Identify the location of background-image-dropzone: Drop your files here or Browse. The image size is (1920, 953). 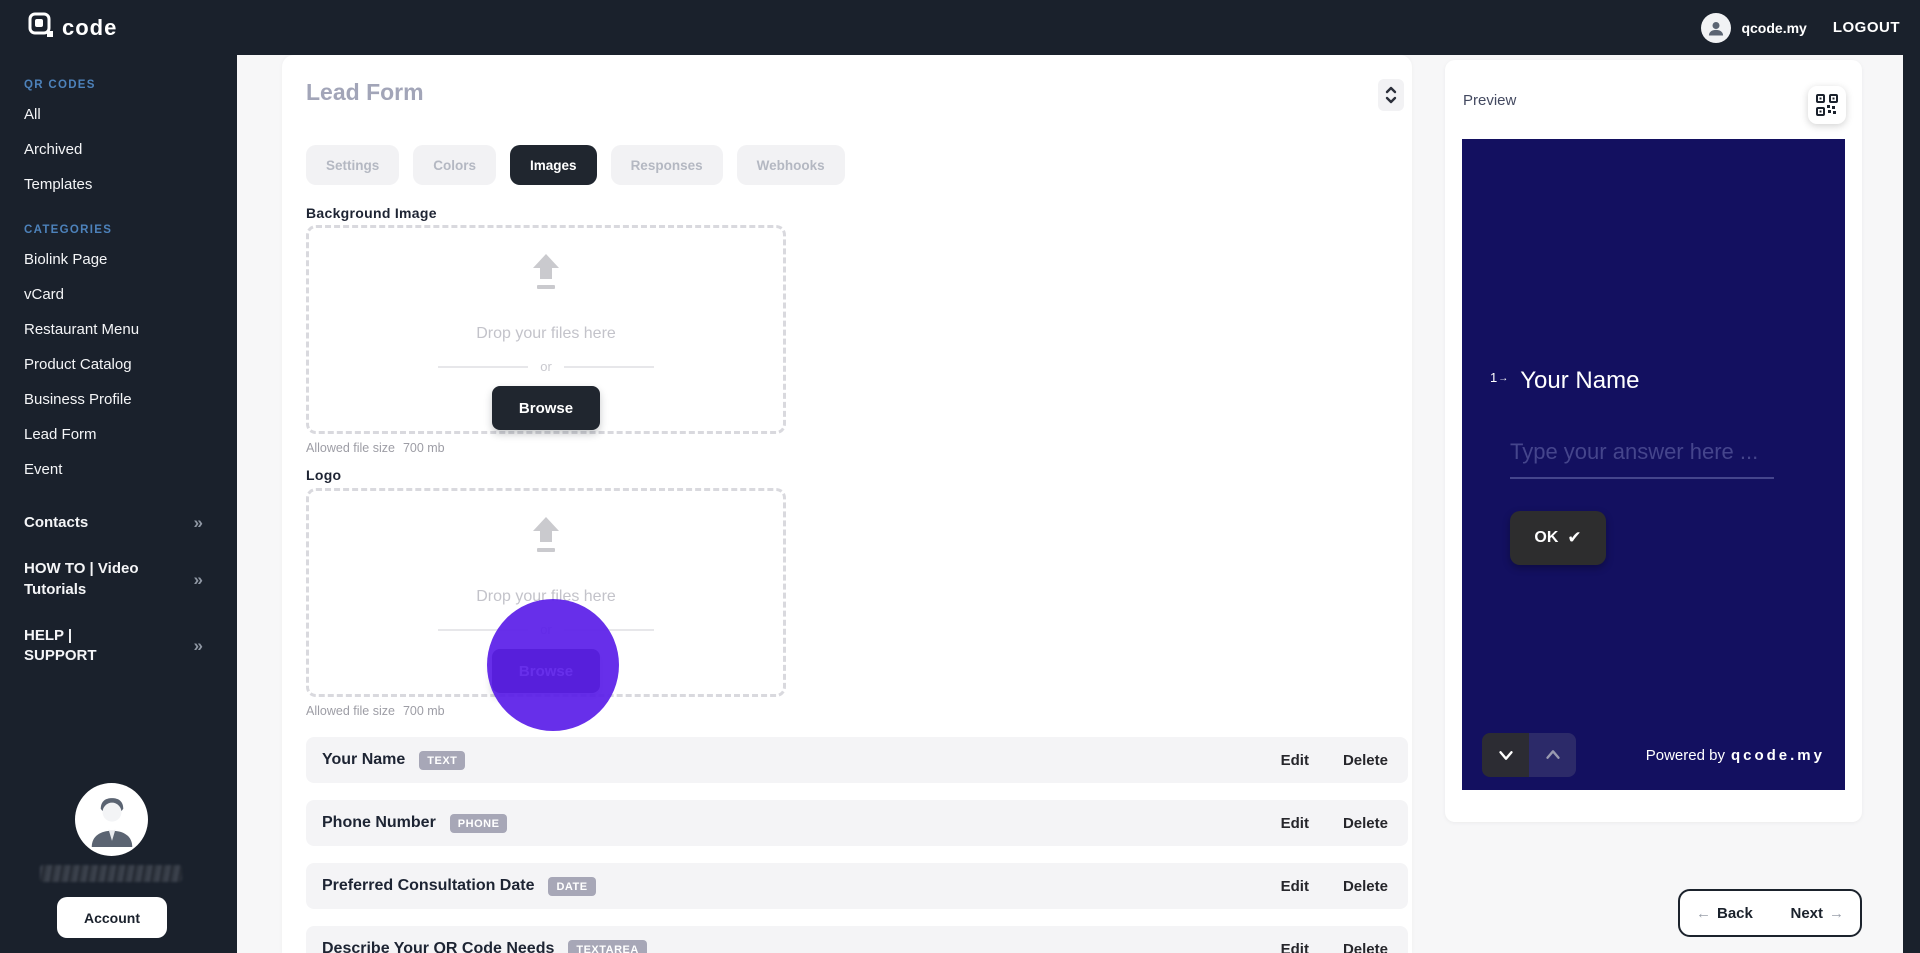
(546, 329).